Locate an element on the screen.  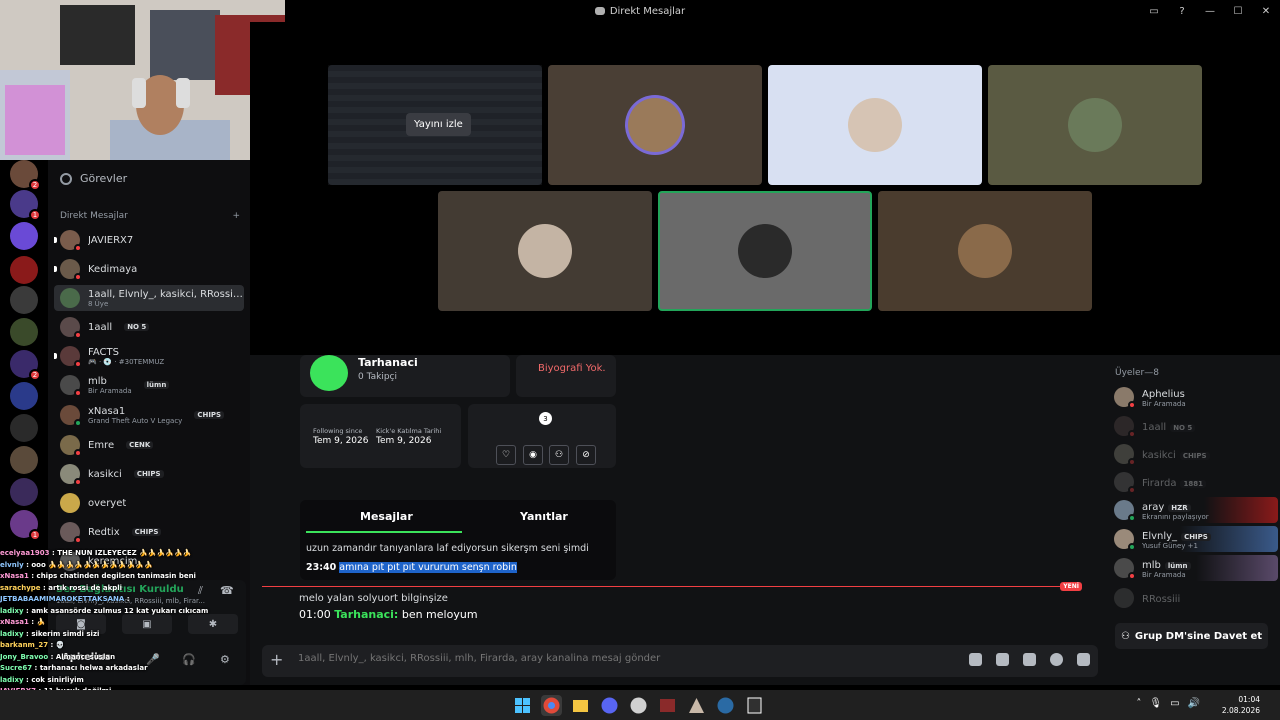
inbox-icon: ▭ is located at coordinates (1154, 11).